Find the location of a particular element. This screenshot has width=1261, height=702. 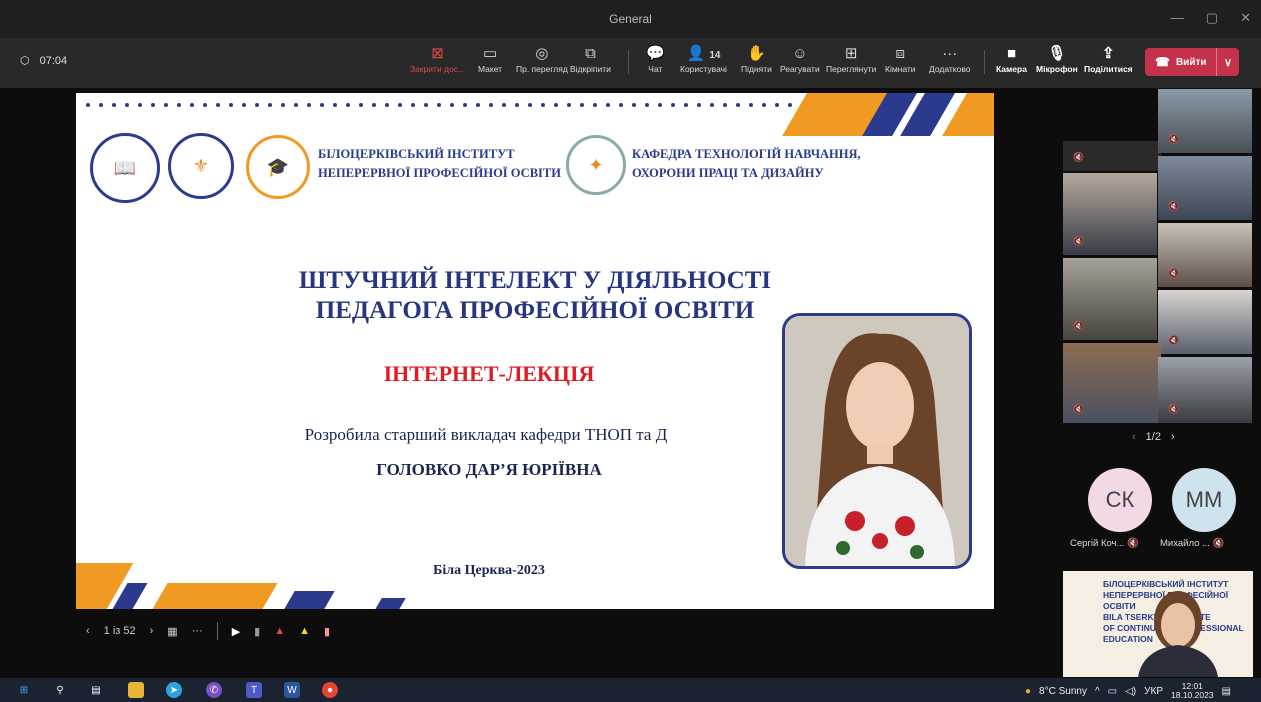

people-count: 14 is located at coordinates (715, 55).